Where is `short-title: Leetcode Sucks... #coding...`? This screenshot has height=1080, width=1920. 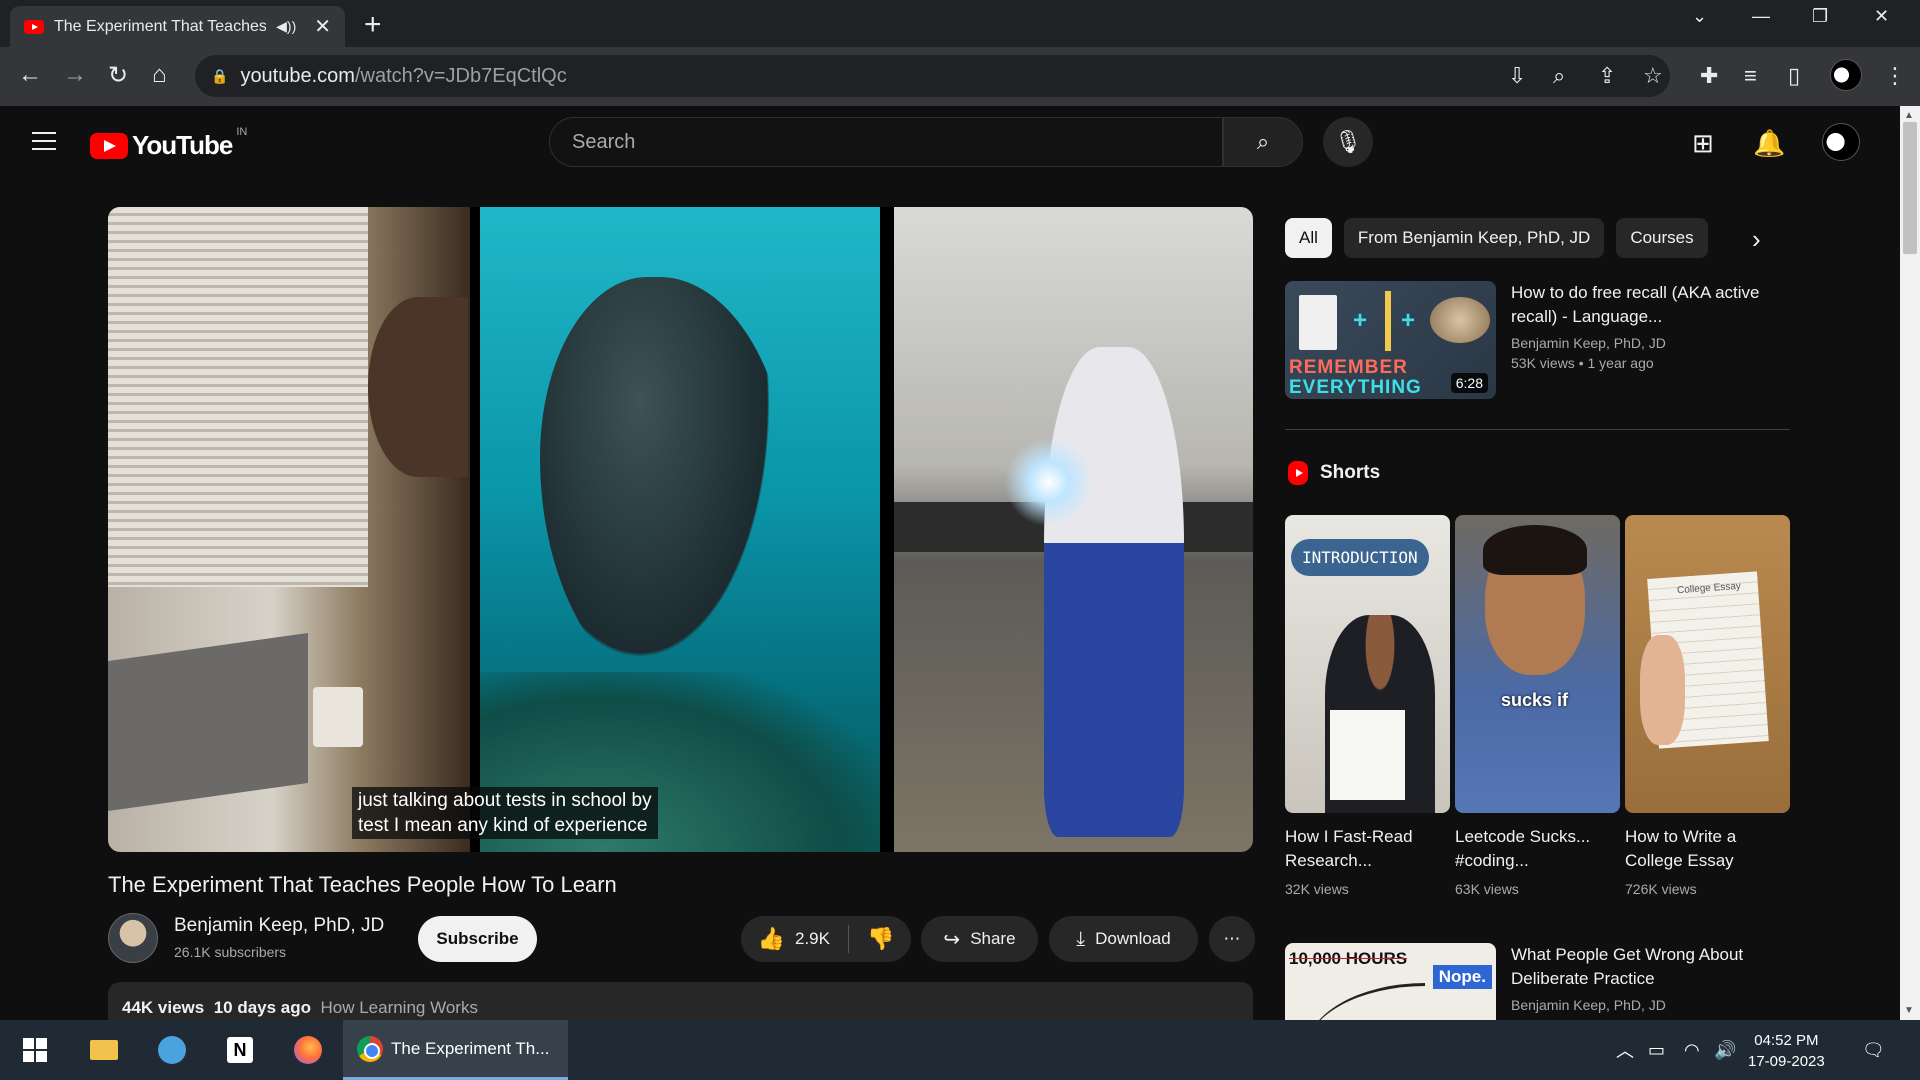 short-title: Leetcode Sucks... #coding... is located at coordinates (1537, 849).